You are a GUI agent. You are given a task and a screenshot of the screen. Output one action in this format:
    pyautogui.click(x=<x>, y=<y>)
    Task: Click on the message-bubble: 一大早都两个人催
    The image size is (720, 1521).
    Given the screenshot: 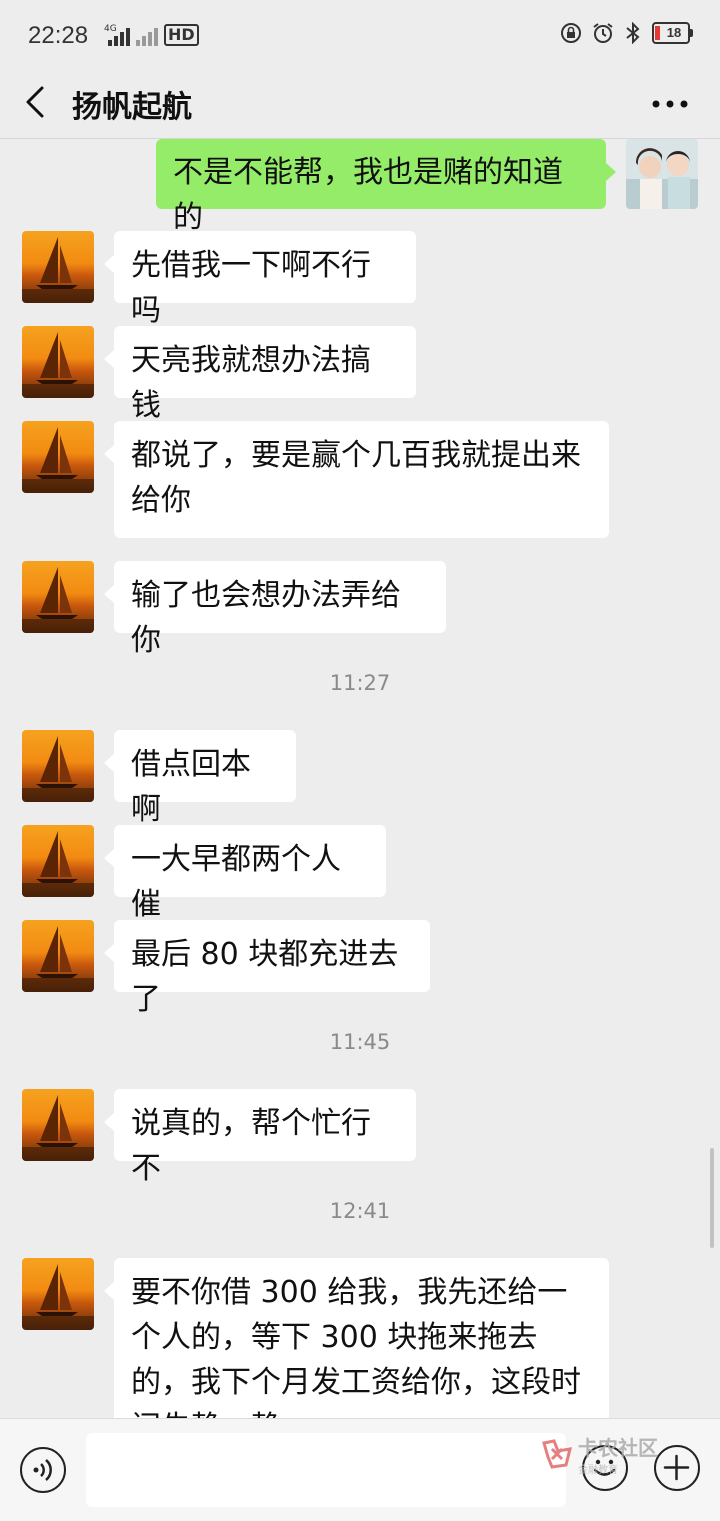 What is the action you would take?
    pyautogui.click(x=245, y=873)
    